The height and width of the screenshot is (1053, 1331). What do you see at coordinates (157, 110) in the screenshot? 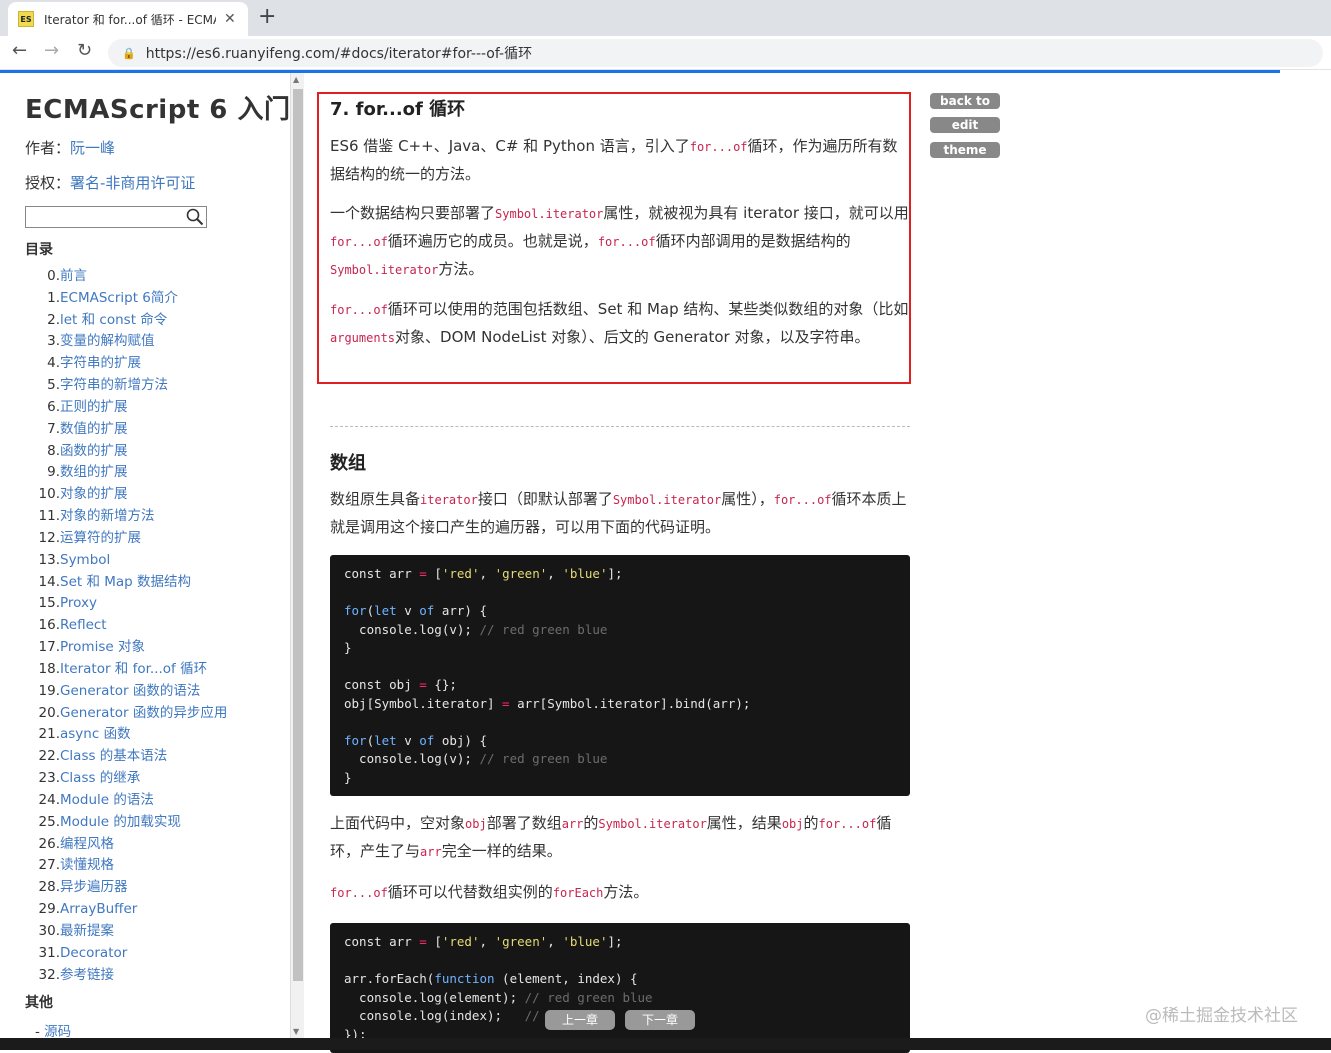
I see `book-title: ECMAScript 6 入门` at bounding box center [157, 110].